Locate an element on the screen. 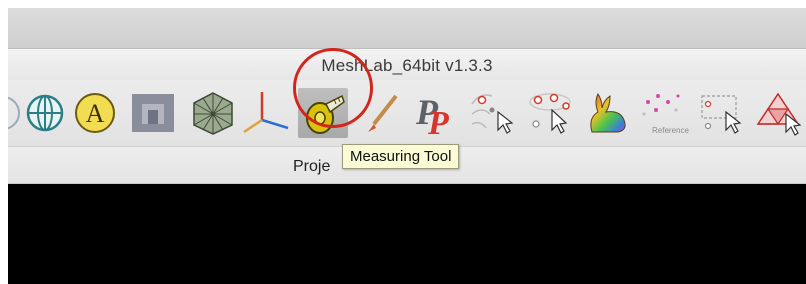  reference-icon: Reference is located at coordinates (663, 113).